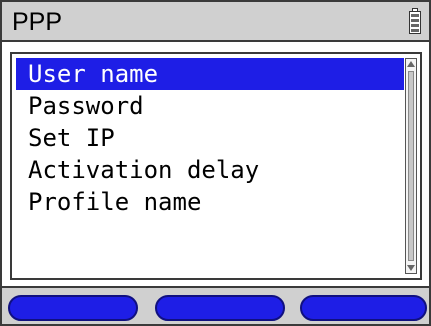 Image resolution: width=431 pixels, height=326 pixels. Describe the element at coordinates (37, 22) in the screenshot. I see `page-title: PPP` at that location.